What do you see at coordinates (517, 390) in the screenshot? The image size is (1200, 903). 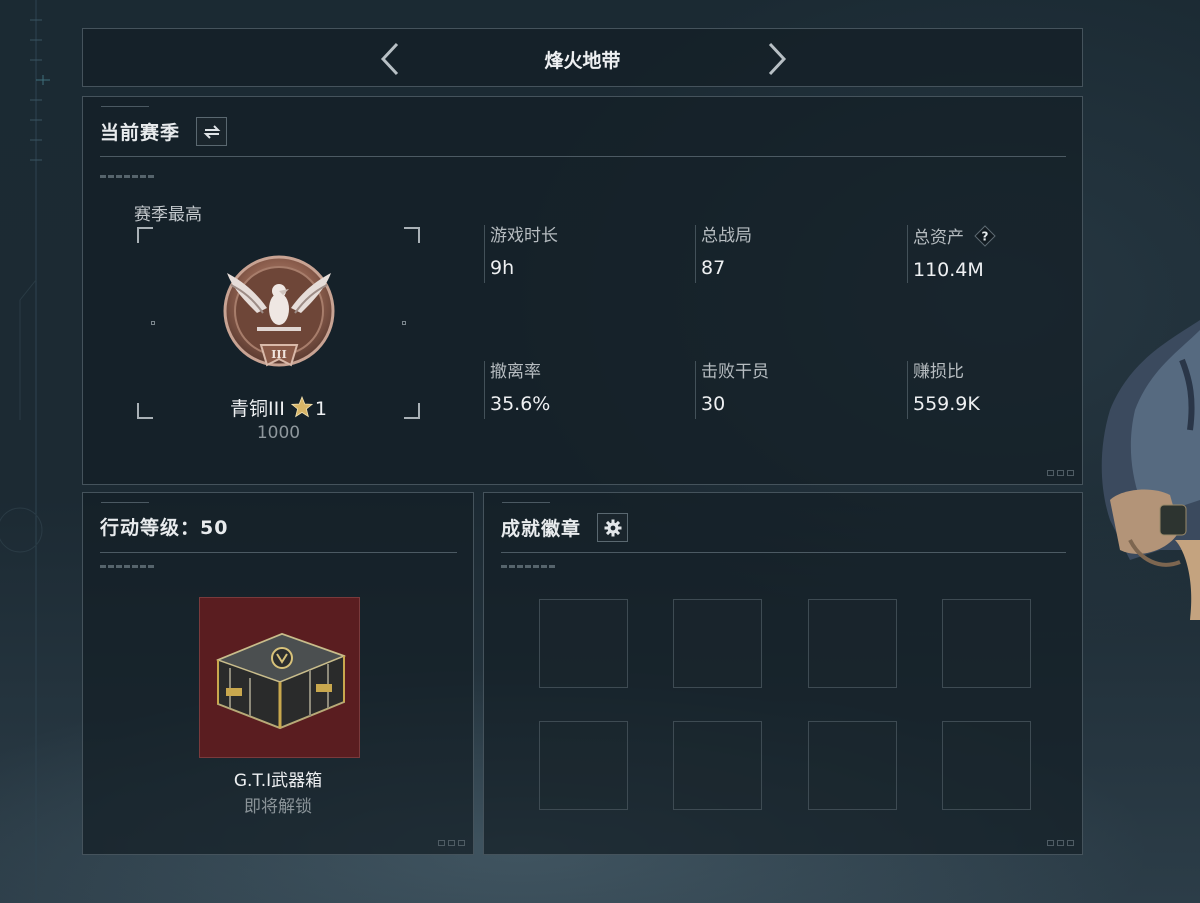 I see `stat-extract-rate: 撤离率 35.6%` at bounding box center [517, 390].